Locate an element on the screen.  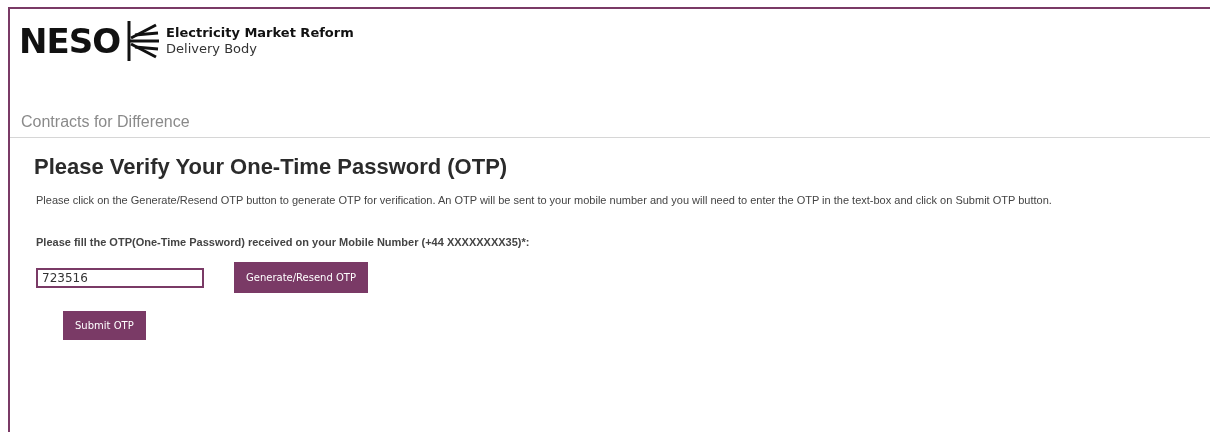
submit-otp-button: Submit OTP is located at coordinates (104, 325).